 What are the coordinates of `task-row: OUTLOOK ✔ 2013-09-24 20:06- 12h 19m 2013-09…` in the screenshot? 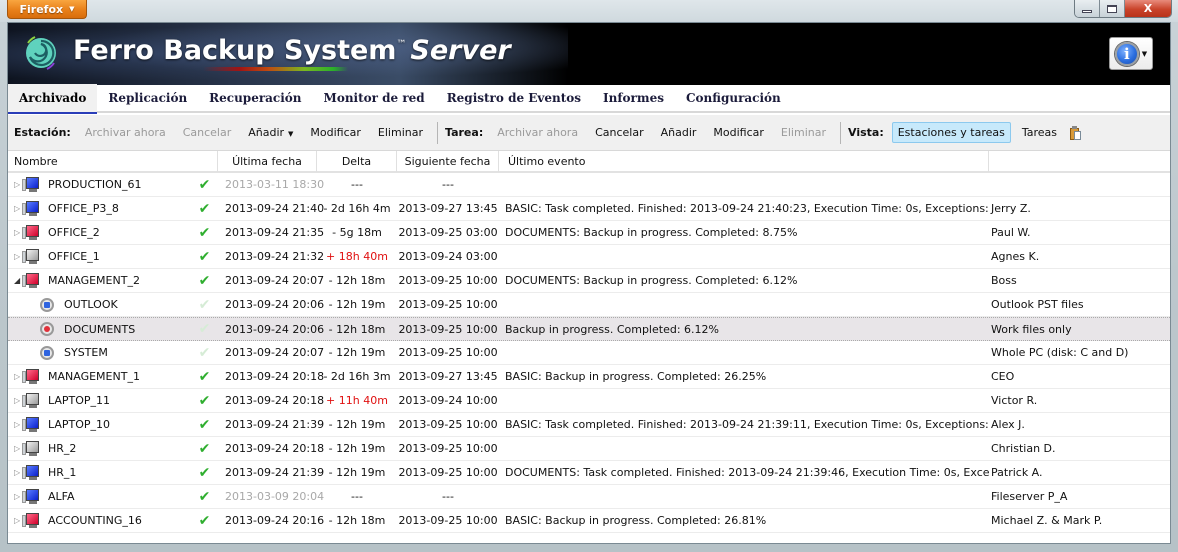 It's located at (589, 305).